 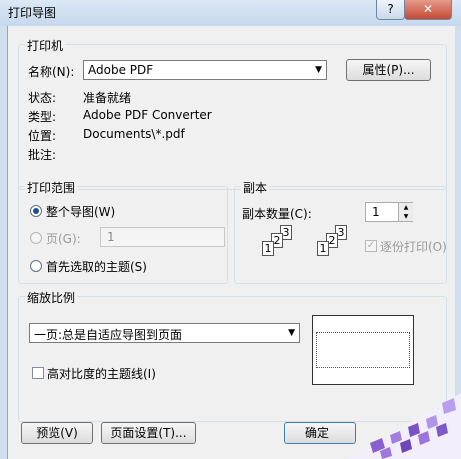 I want to click on collate-checkbox: ✓, so click(x=371, y=246).